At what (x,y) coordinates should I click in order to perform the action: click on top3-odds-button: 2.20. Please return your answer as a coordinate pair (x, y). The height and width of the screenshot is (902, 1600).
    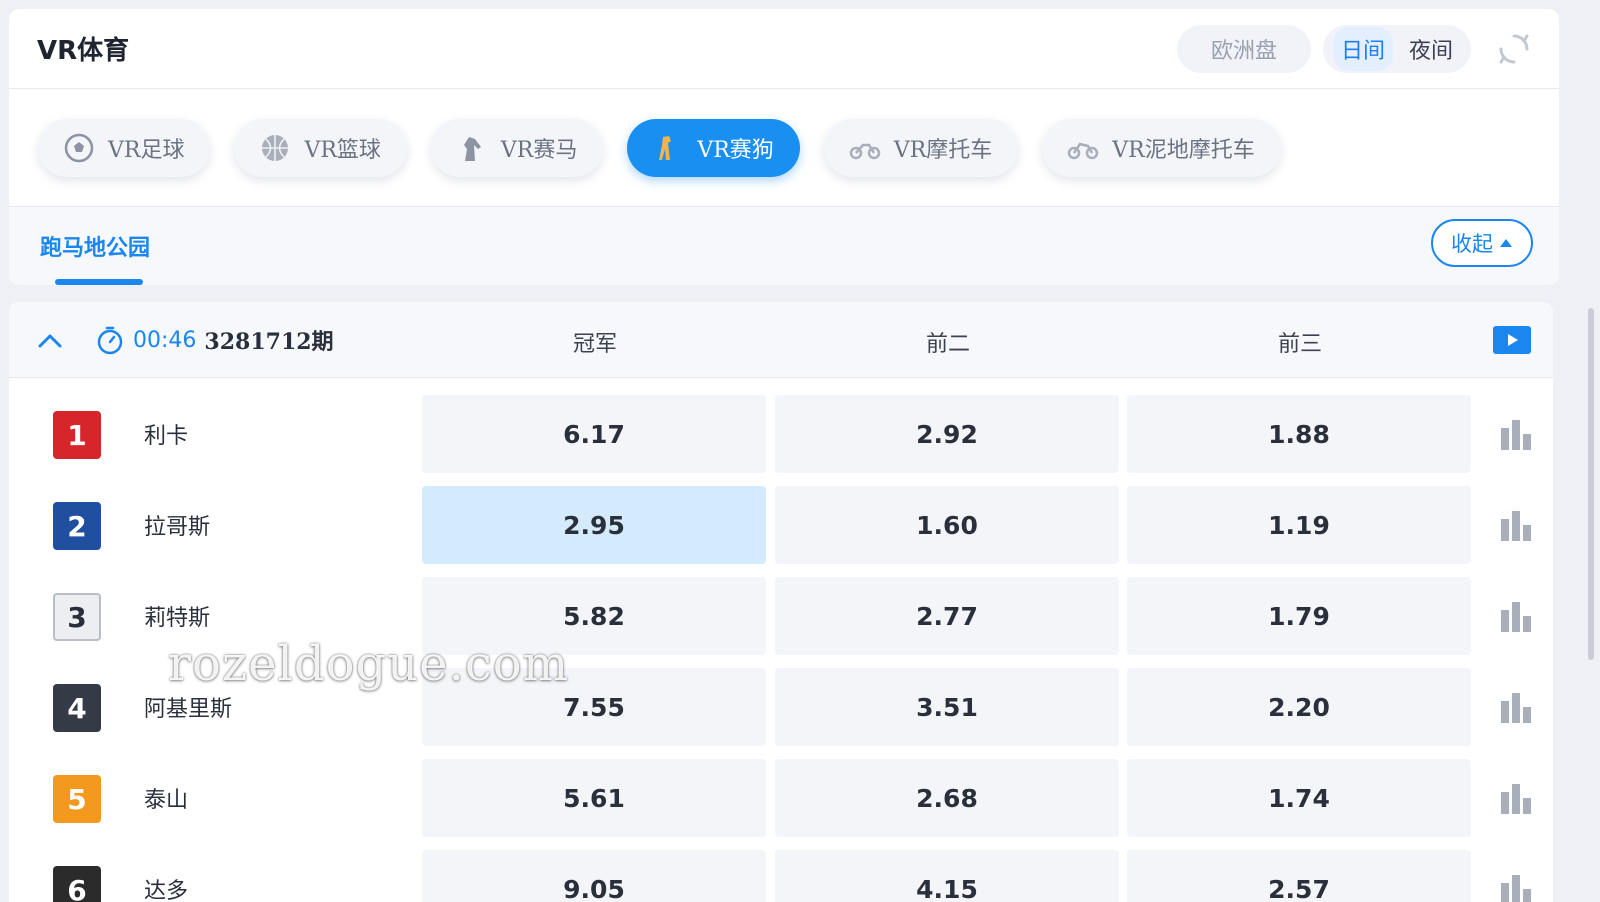
    Looking at the image, I should click on (1299, 707).